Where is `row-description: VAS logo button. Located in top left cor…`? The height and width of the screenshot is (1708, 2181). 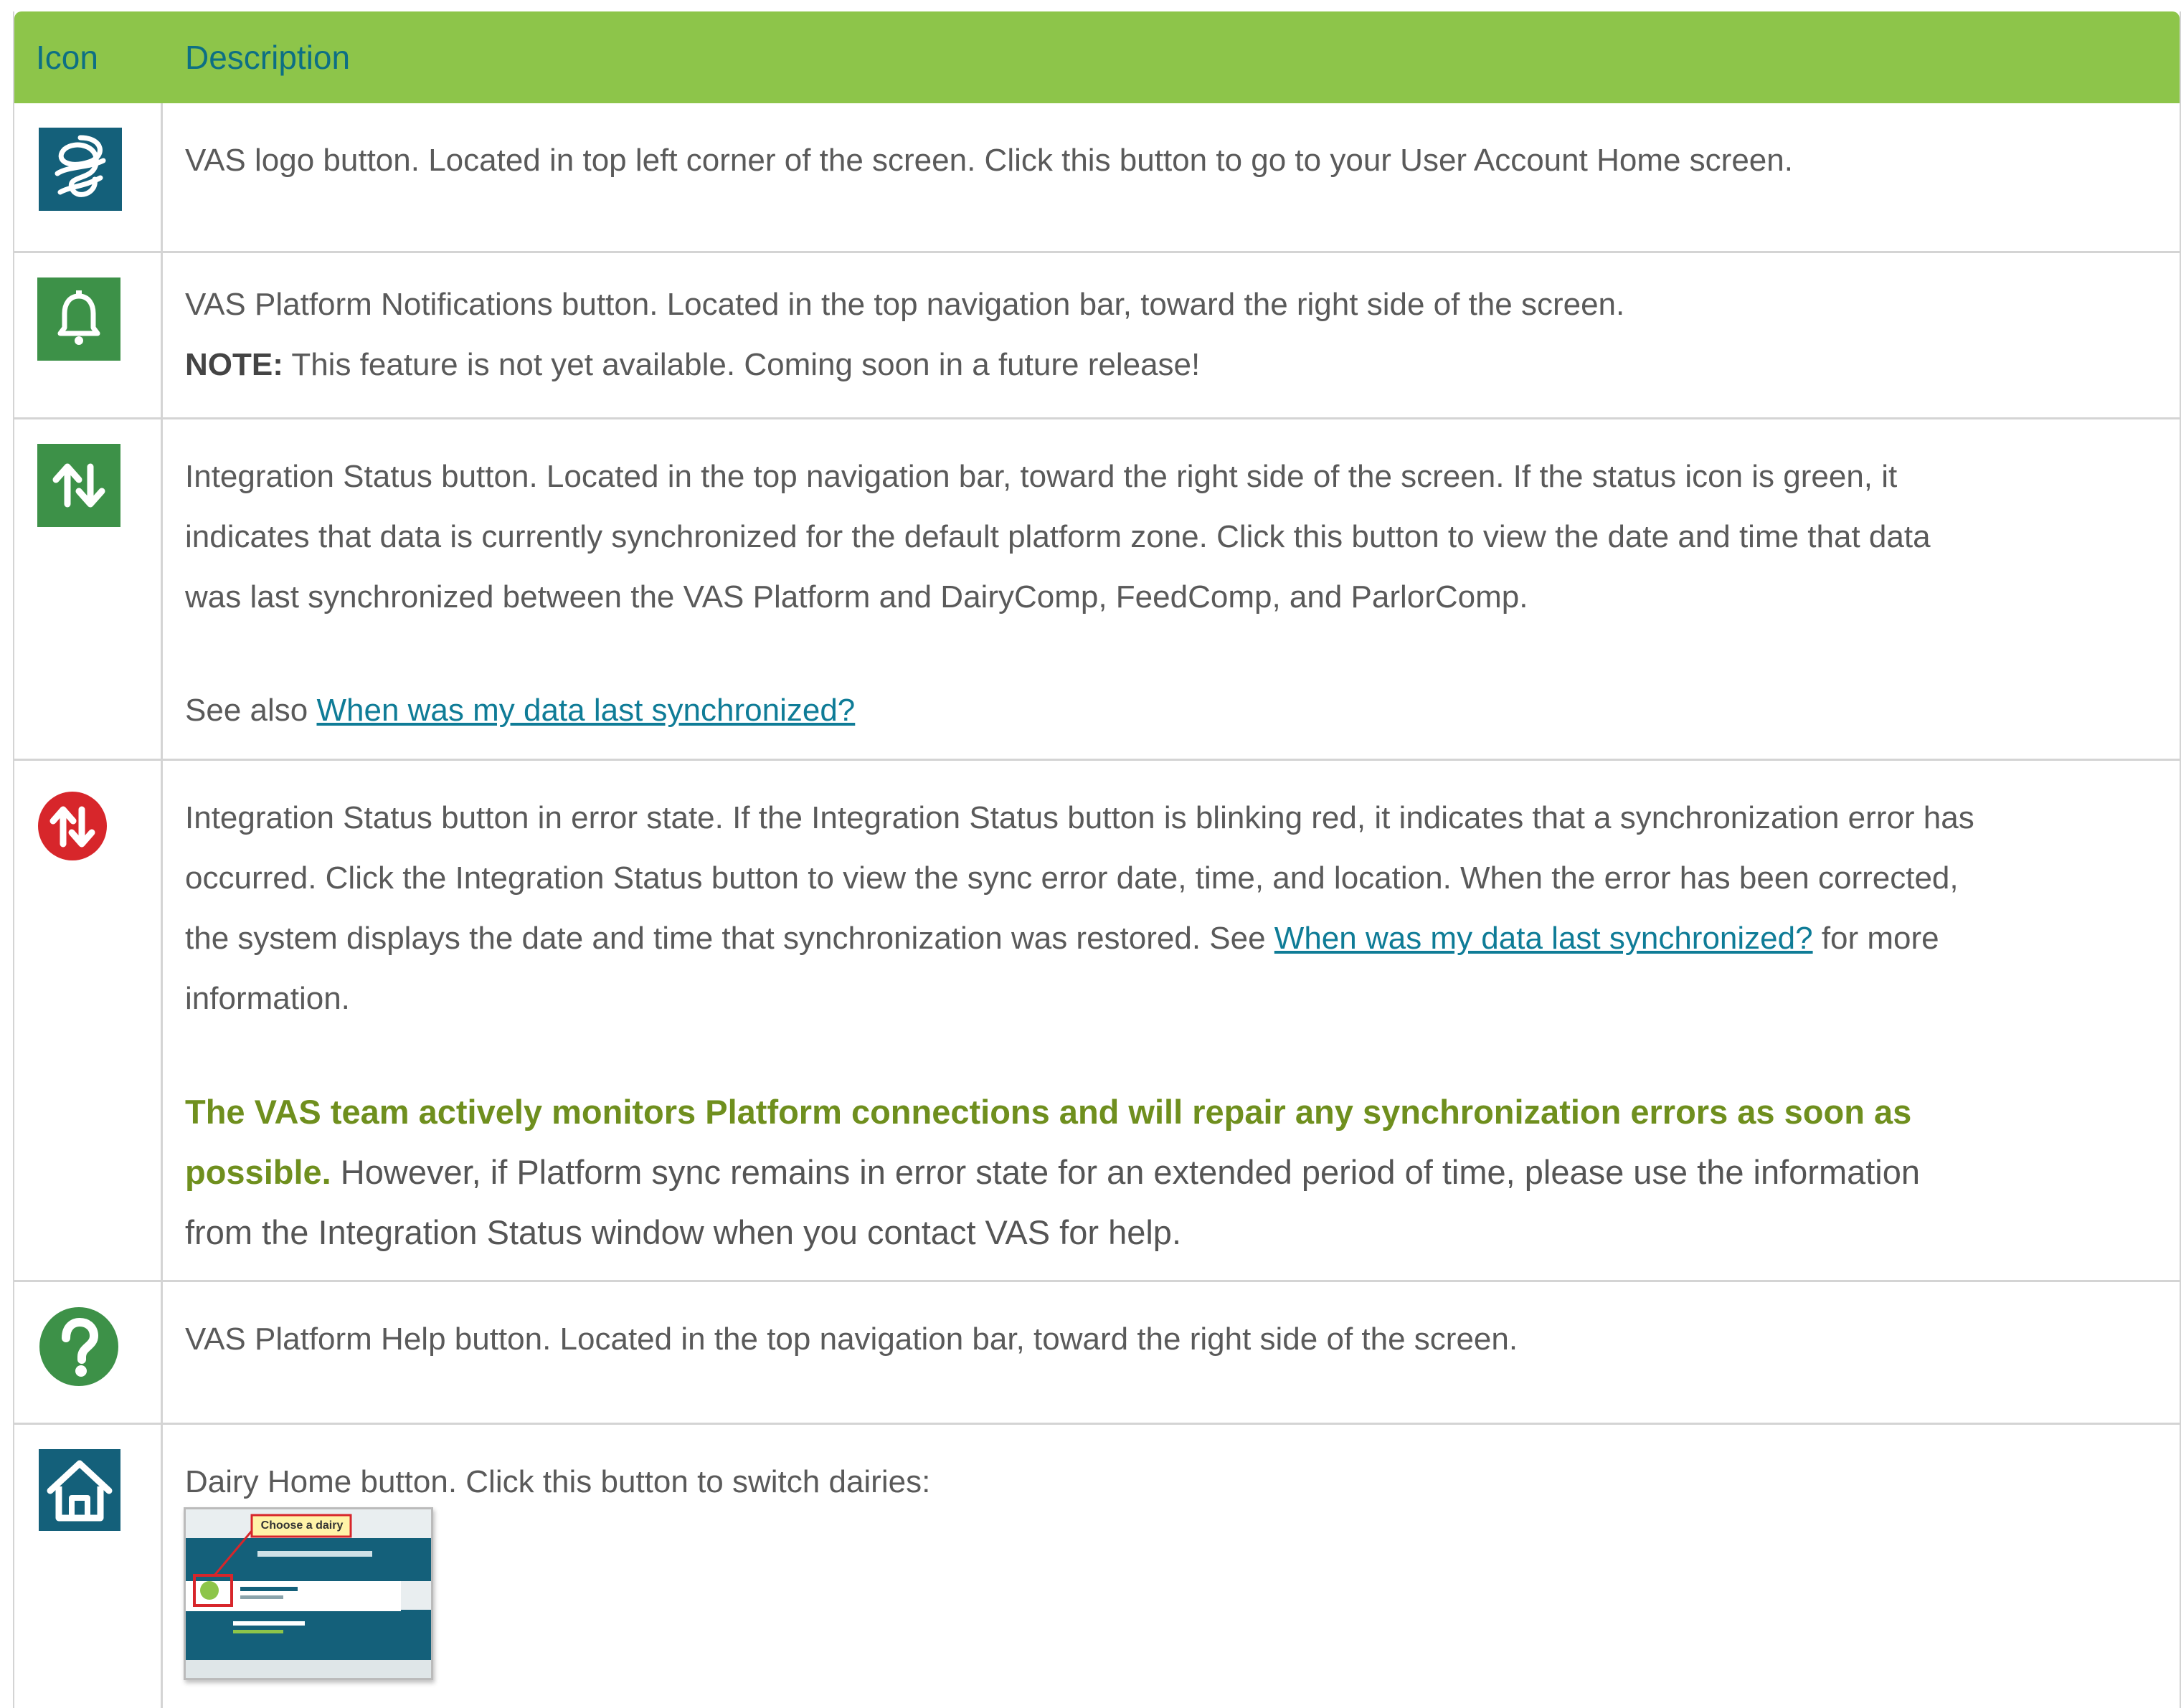
row-description: VAS logo button. Located in top left cor… is located at coordinates (989, 160).